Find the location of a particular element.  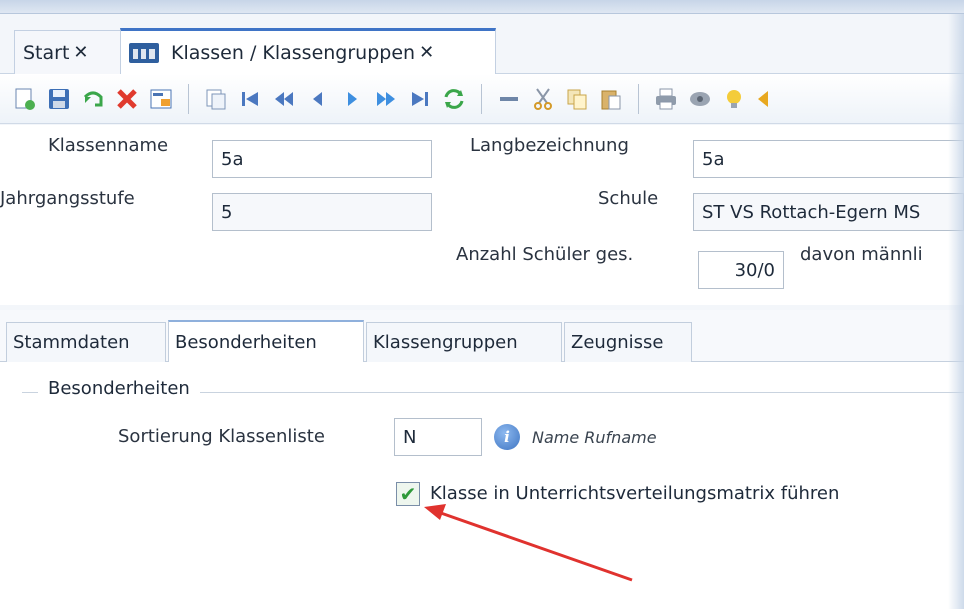

edit-form-icon is located at coordinates (161, 99).